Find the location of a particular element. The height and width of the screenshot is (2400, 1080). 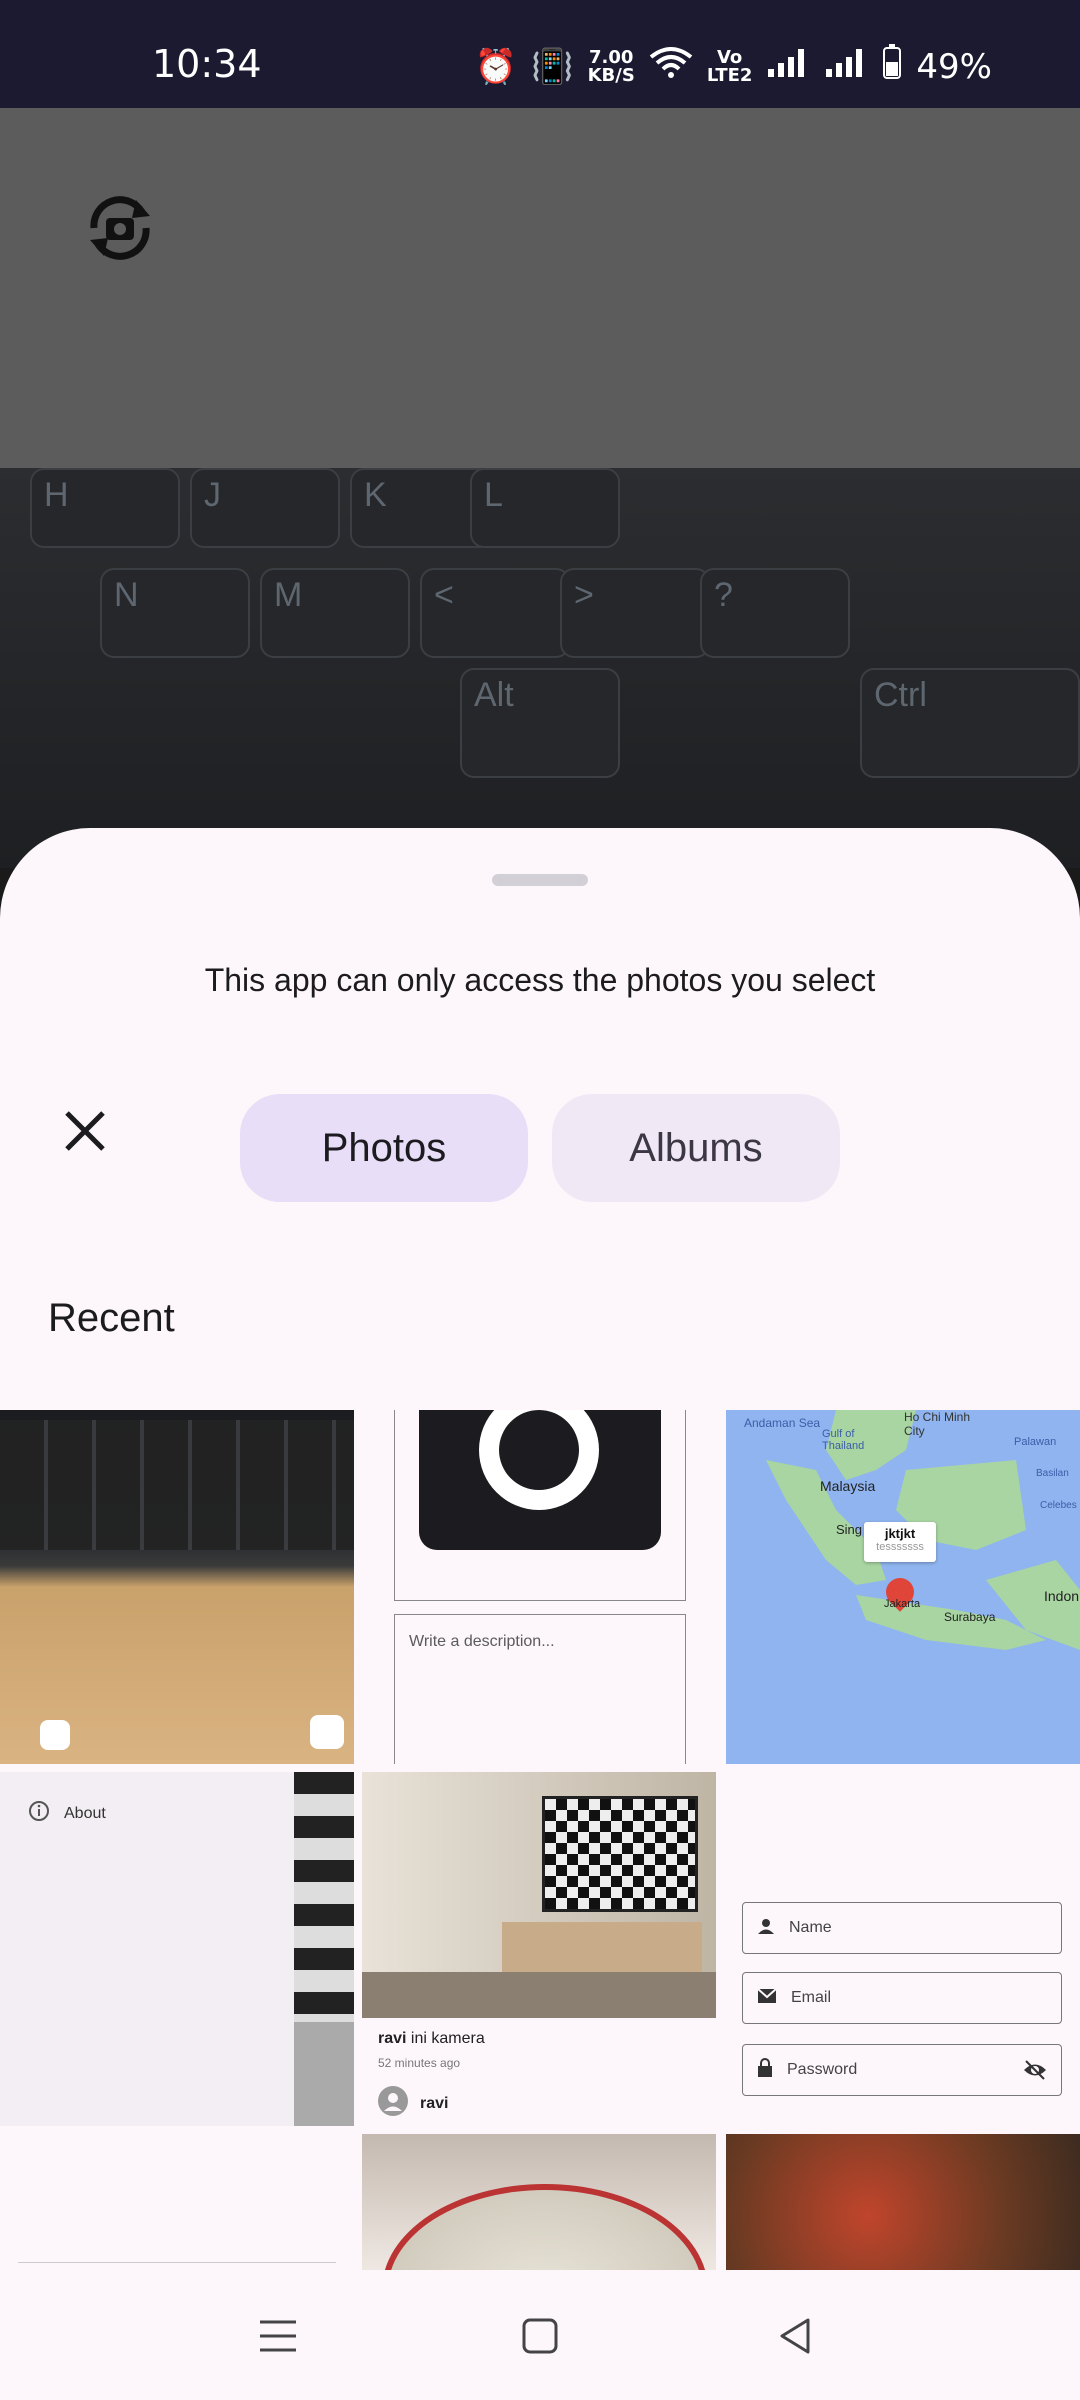

close-icon is located at coordinates (85, 1133).